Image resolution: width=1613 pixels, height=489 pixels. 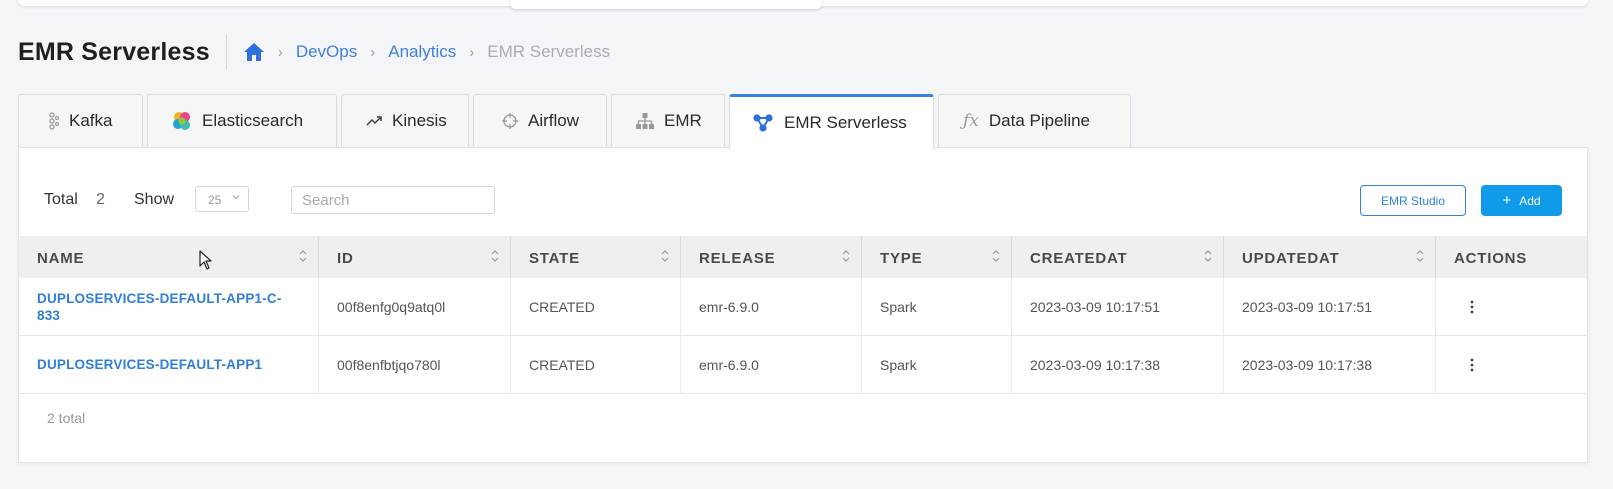 What do you see at coordinates (100, 199) in the screenshot?
I see `total-count: 2` at bounding box center [100, 199].